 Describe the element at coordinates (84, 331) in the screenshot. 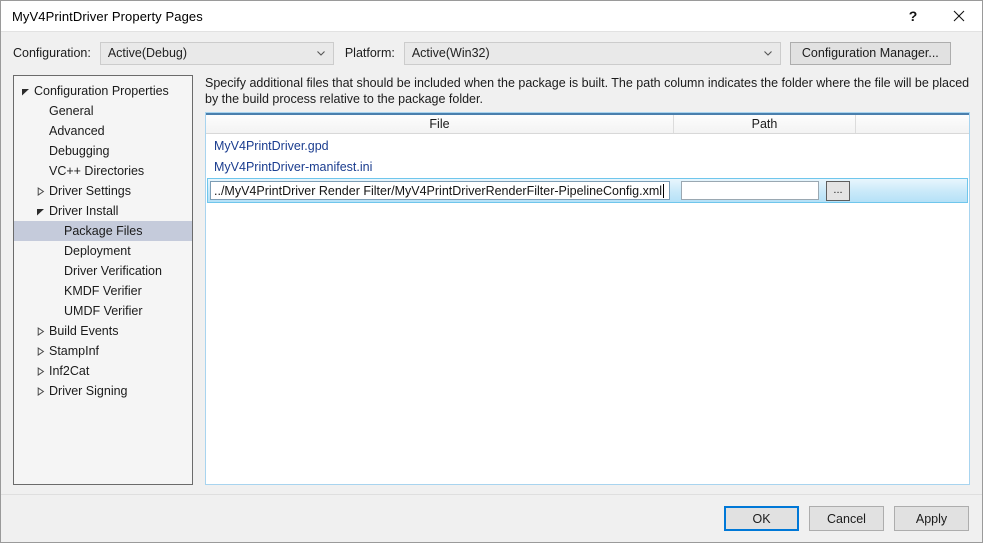

I see `tree-item-label: Build Events` at that location.